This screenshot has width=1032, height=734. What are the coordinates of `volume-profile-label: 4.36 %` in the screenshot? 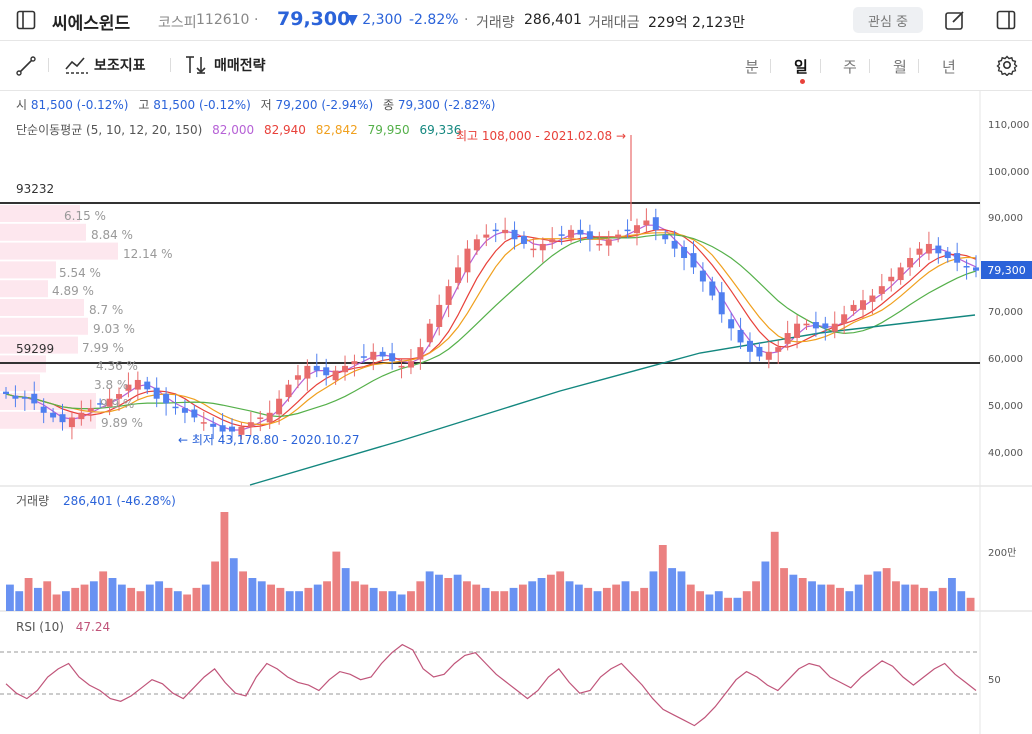 It's located at (117, 366).